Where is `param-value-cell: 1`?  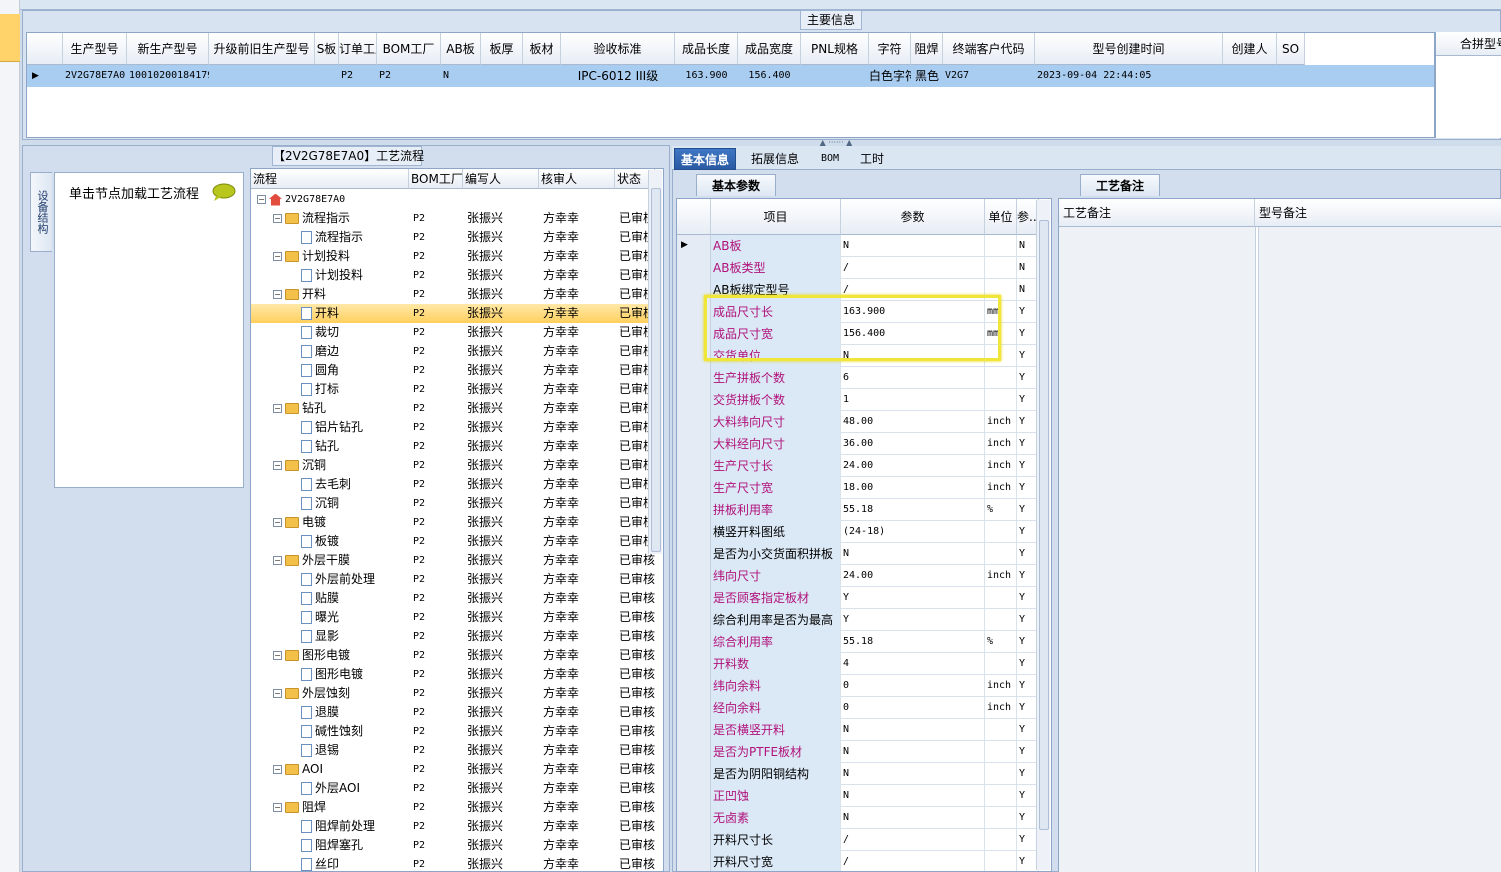 param-value-cell: 1 is located at coordinates (913, 400).